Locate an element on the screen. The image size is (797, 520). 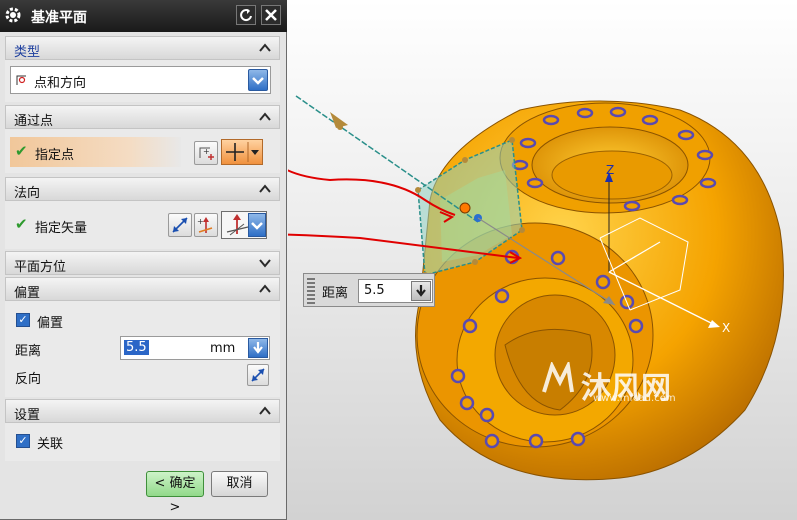
type-select-value: 点和方向 is located at coordinates (60, 83).